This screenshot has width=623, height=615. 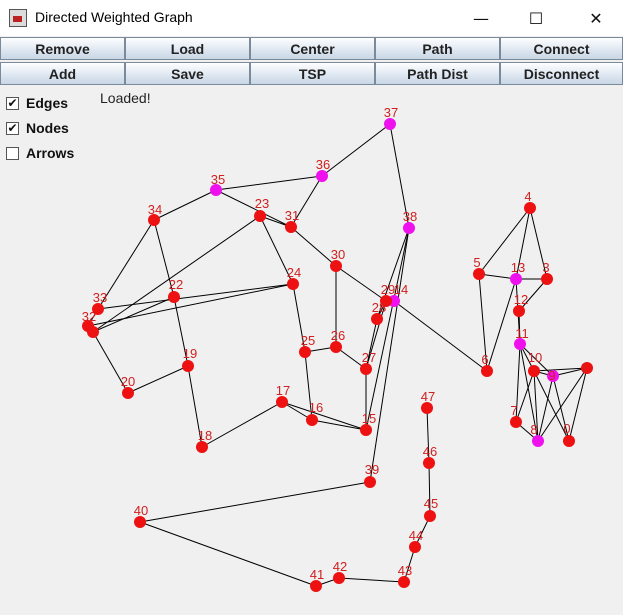 What do you see at coordinates (391, 112) in the screenshot?
I see `node-label: 37` at bounding box center [391, 112].